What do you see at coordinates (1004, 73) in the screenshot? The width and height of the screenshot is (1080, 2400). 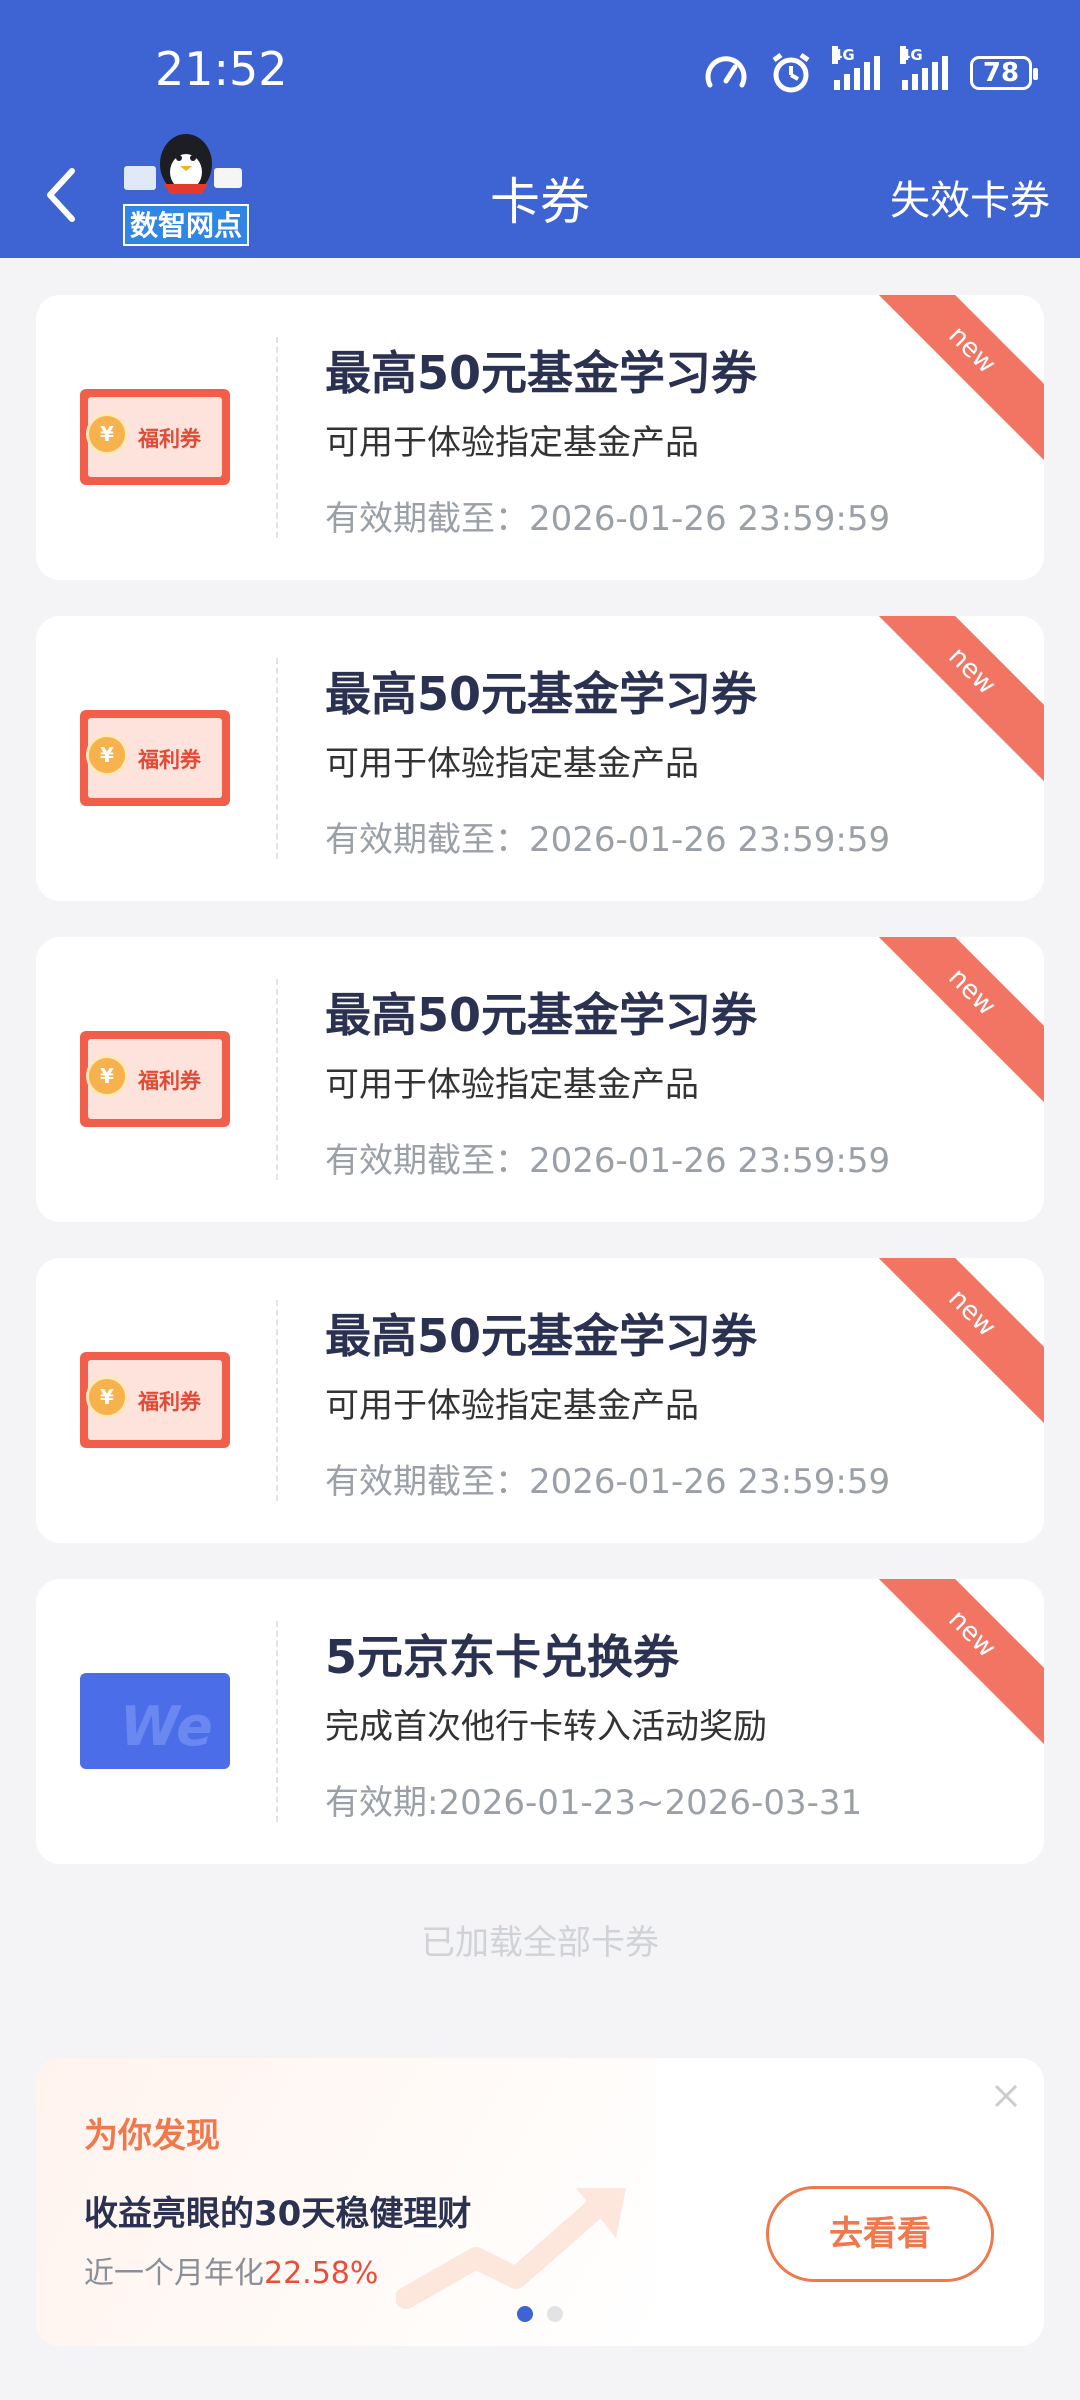 I see `battery-icon: 78` at bounding box center [1004, 73].